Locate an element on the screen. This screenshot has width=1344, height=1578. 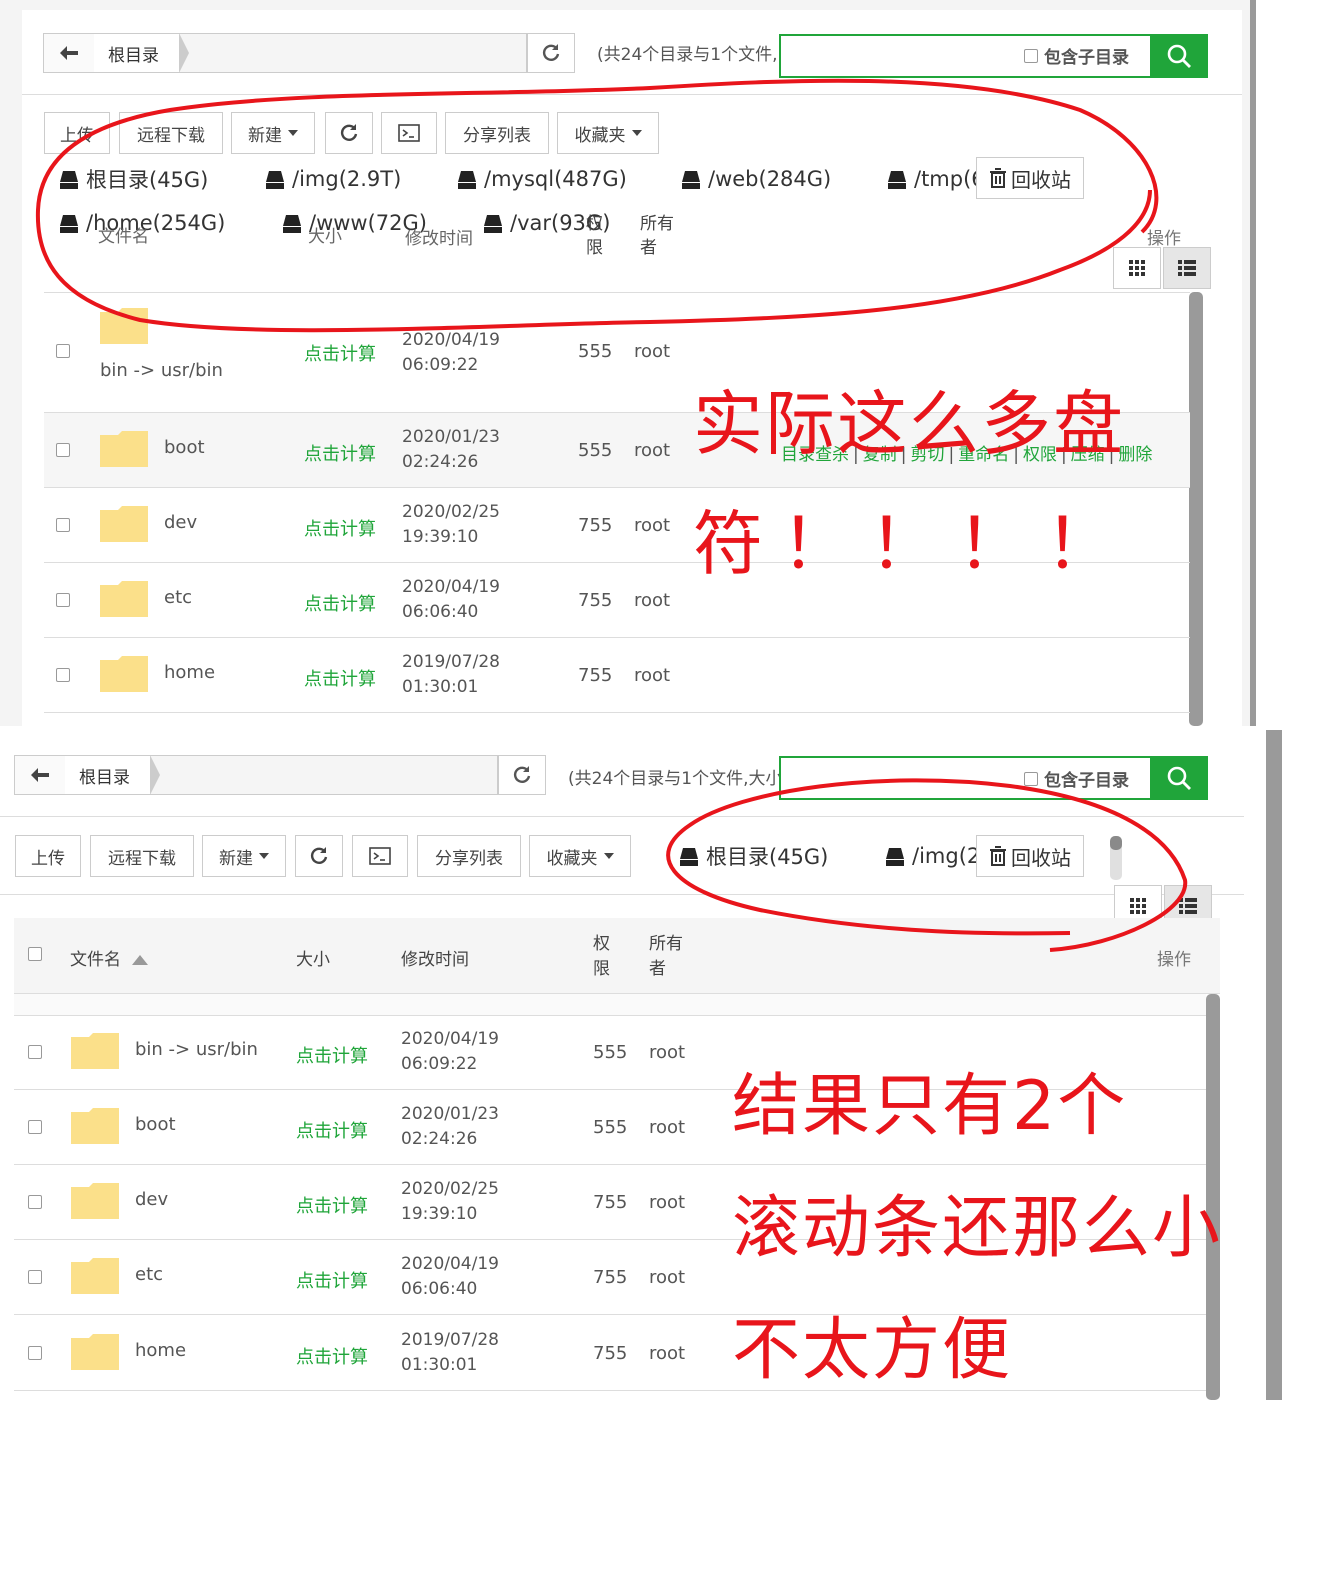
annotation-only-two: 结果只有2个 is located at coordinates (930, 1106).